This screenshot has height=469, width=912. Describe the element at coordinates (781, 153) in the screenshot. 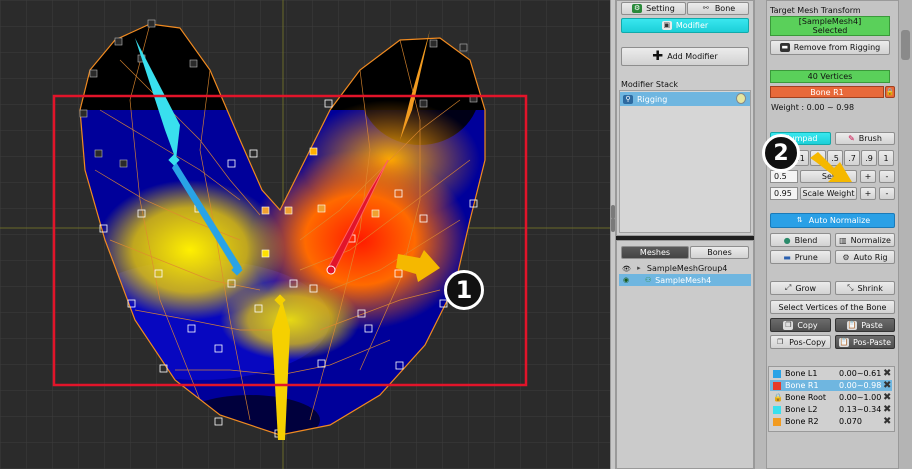

I see `callout-marker-2: 2` at that location.